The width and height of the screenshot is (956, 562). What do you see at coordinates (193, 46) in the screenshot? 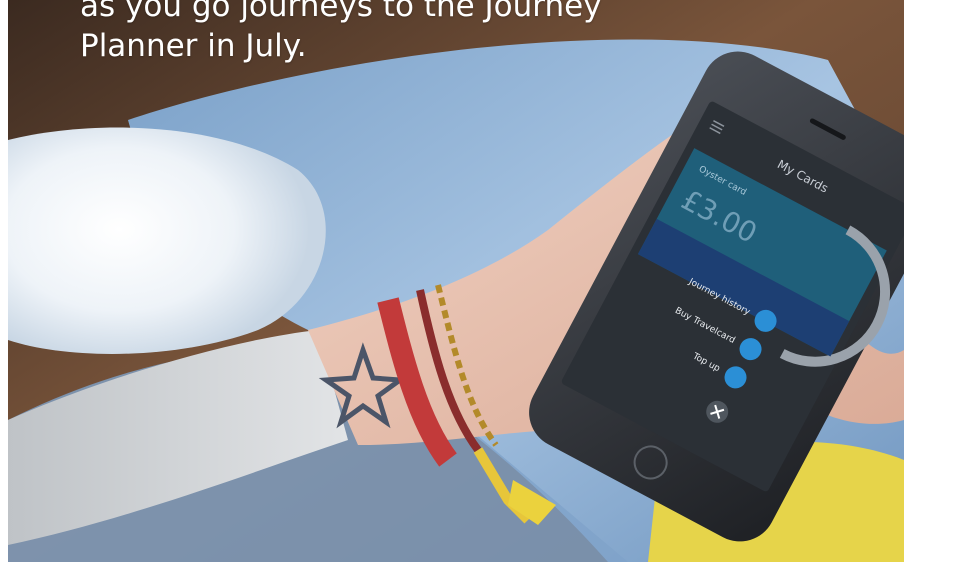
I see `caption-line-2: Planner in July.` at bounding box center [193, 46].